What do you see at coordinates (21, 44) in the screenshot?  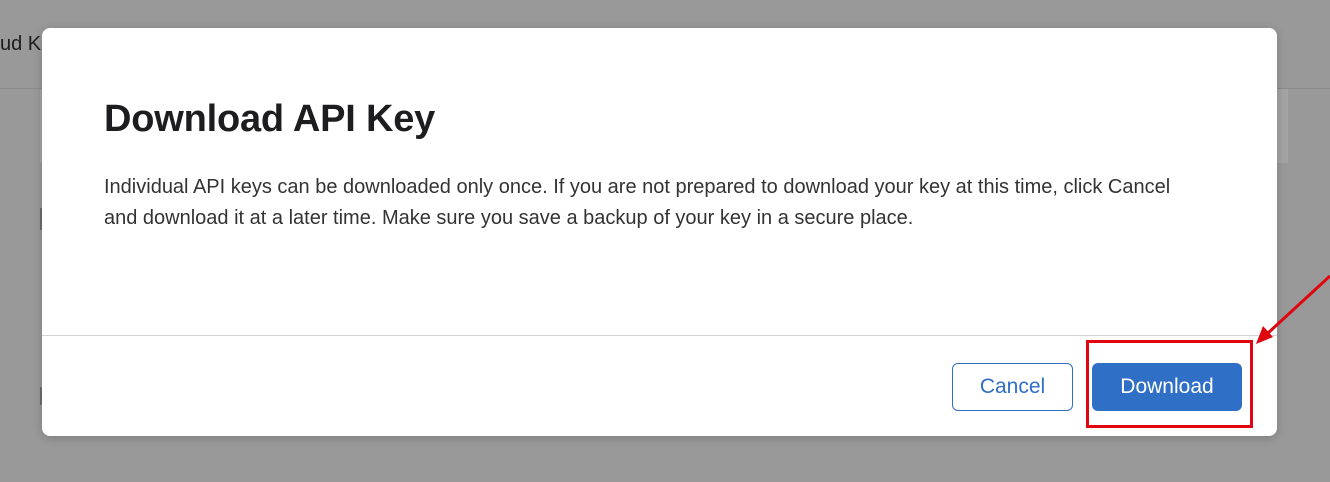 I see `background-page-title: ud K` at bounding box center [21, 44].